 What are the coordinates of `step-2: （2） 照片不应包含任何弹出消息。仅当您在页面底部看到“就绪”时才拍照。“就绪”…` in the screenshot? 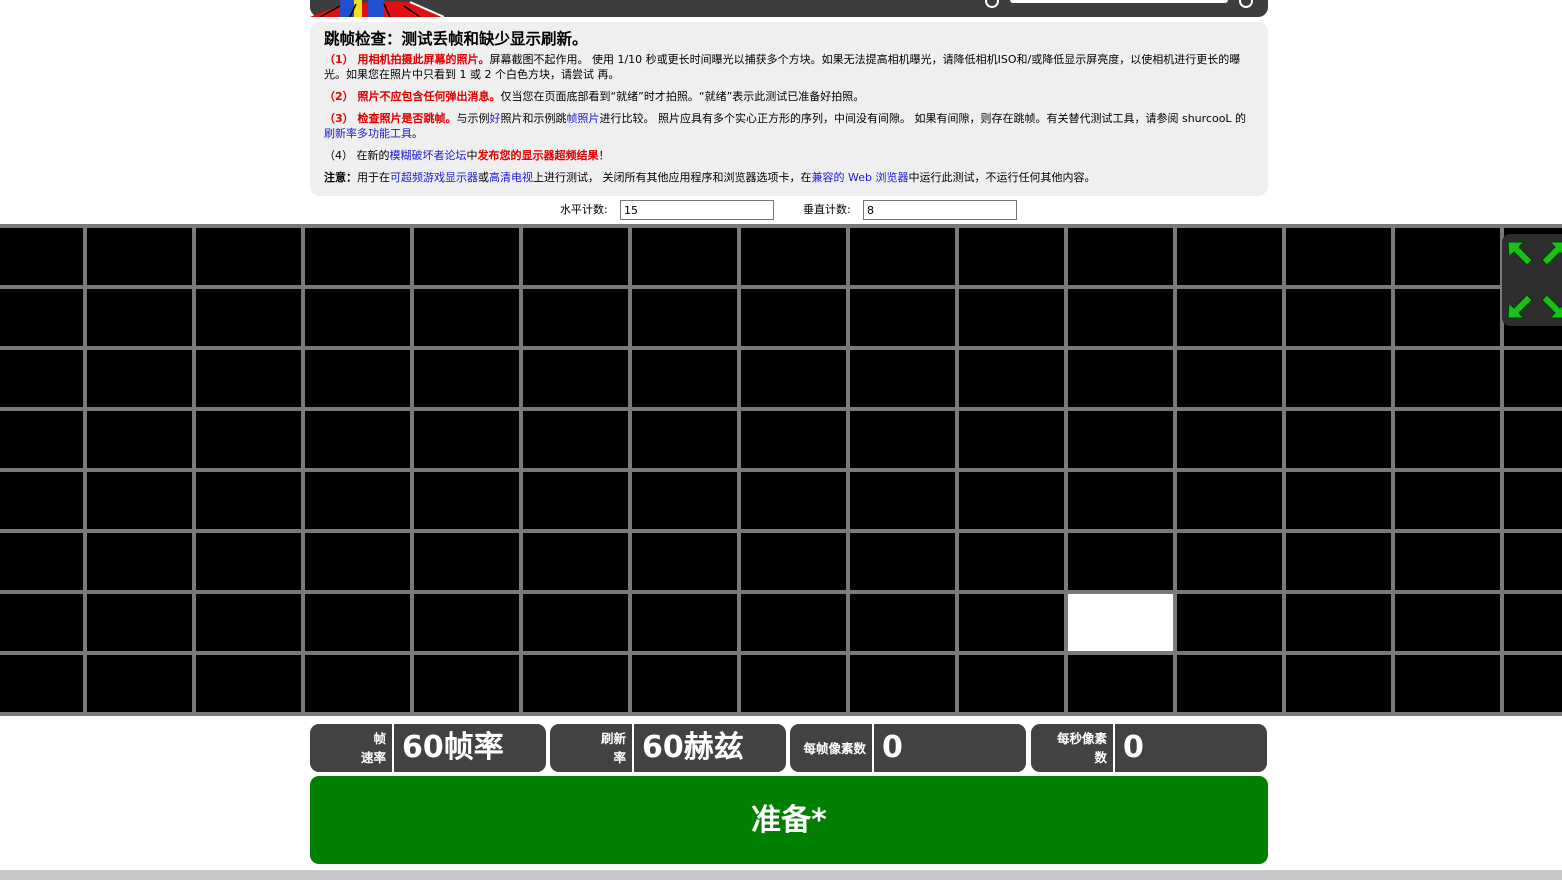 It's located at (594, 96).